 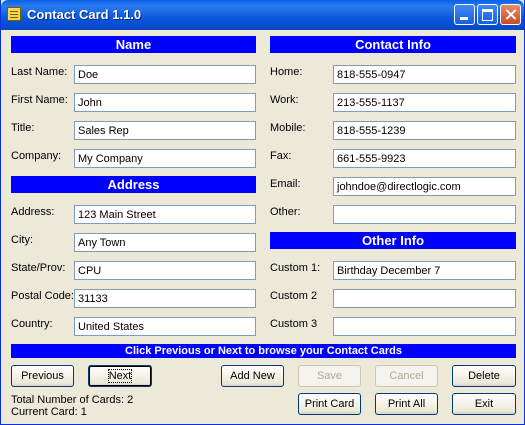 I want to click on cancel-button: Cancel, so click(x=406, y=376).